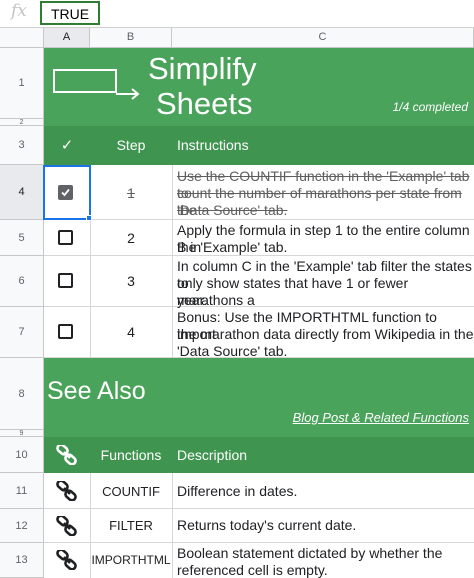  Describe the element at coordinates (96, 391) in the screenshot. I see `see-also-title: See Also` at that location.